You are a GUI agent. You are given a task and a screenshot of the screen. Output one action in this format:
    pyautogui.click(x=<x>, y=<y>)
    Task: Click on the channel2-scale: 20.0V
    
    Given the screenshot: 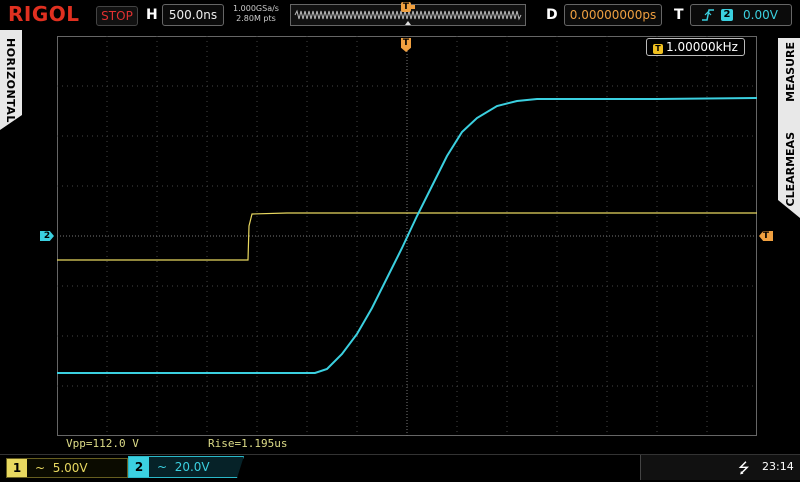 What is the action you would take?
    pyautogui.click(x=192, y=467)
    